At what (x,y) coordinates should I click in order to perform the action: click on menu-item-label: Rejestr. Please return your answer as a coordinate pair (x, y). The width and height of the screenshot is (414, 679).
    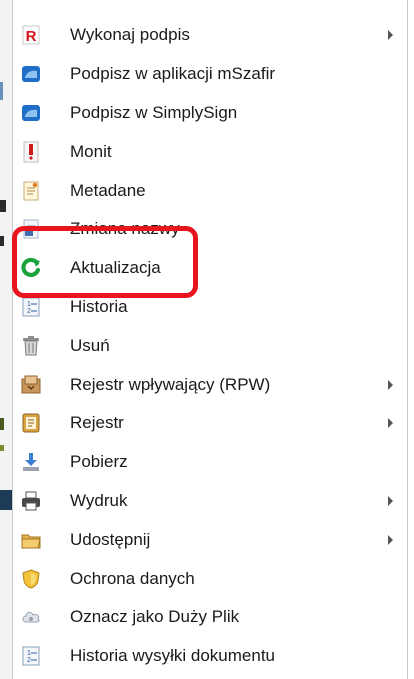
    Looking at the image, I should click on (97, 423).